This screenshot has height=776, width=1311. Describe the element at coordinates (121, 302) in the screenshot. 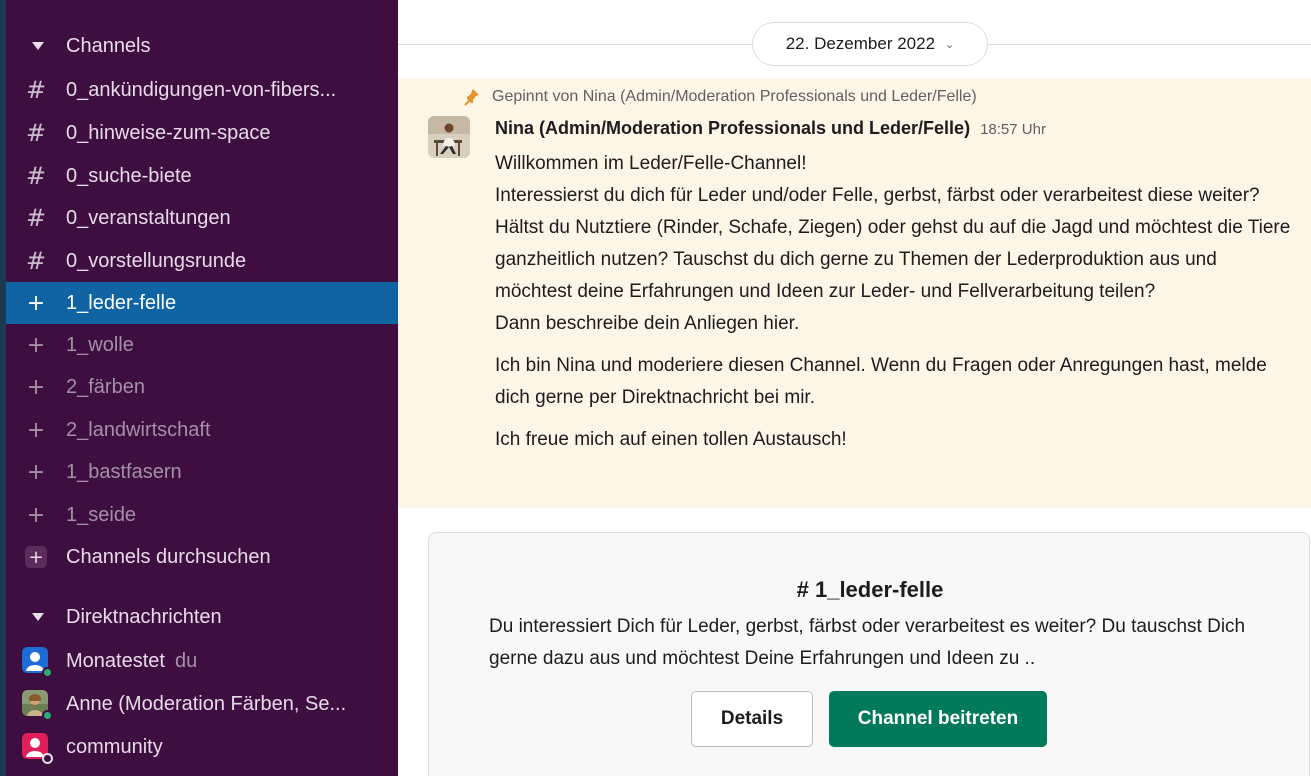

I see `channel-label: 1_leder-felle` at that location.